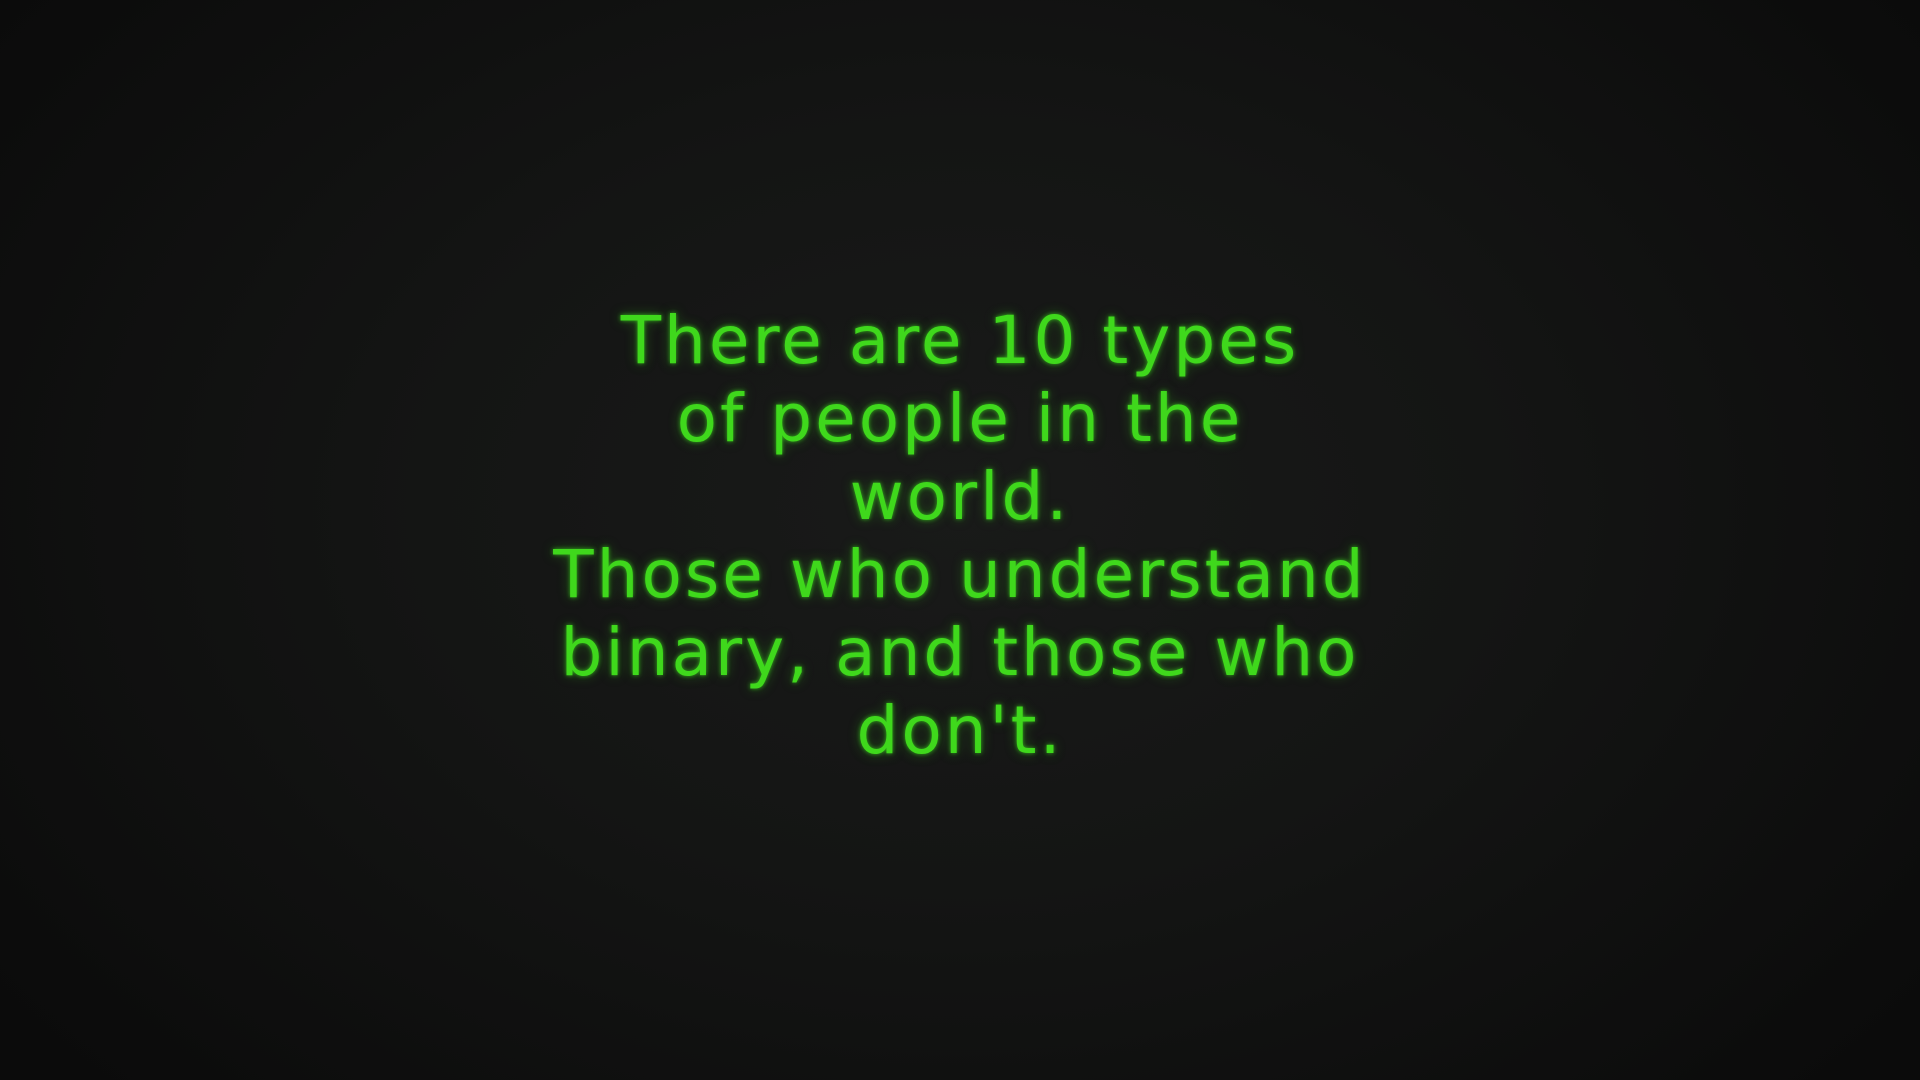 This screenshot has height=1080, width=1920. Describe the element at coordinates (960, 574) in the screenshot. I see `quote-line: Those who understand` at that location.